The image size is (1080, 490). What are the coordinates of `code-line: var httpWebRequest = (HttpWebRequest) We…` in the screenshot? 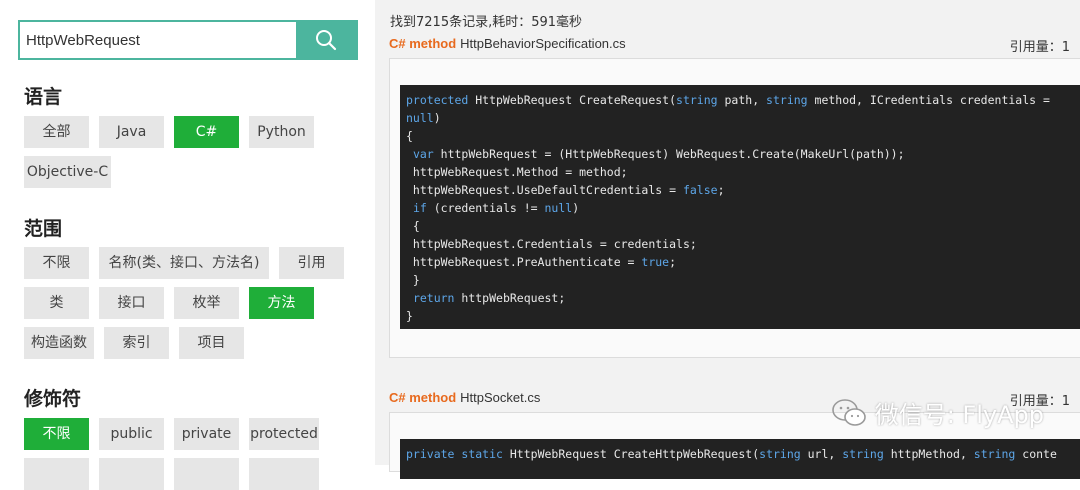 It's located at (740, 154).